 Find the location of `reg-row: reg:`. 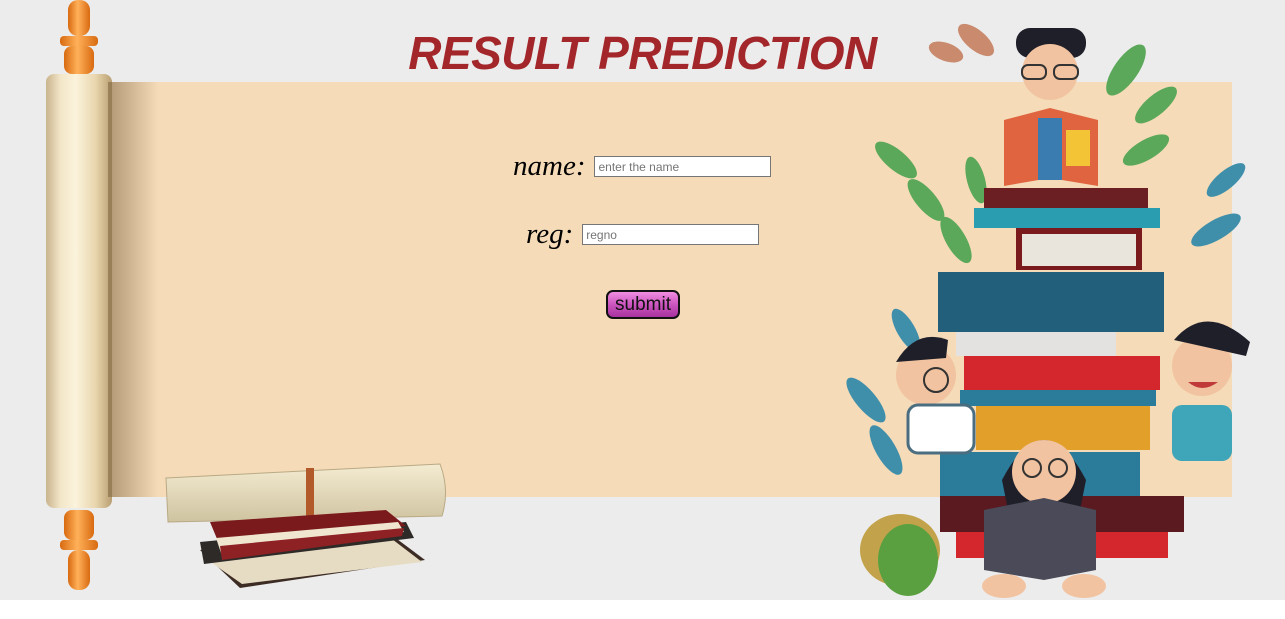

reg-row: reg: is located at coordinates (643, 234).